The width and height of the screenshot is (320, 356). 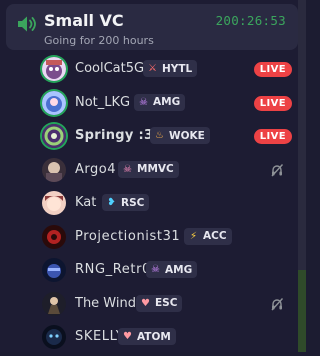 I want to click on server-tag: ♨ WOKE, so click(x=180, y=135).